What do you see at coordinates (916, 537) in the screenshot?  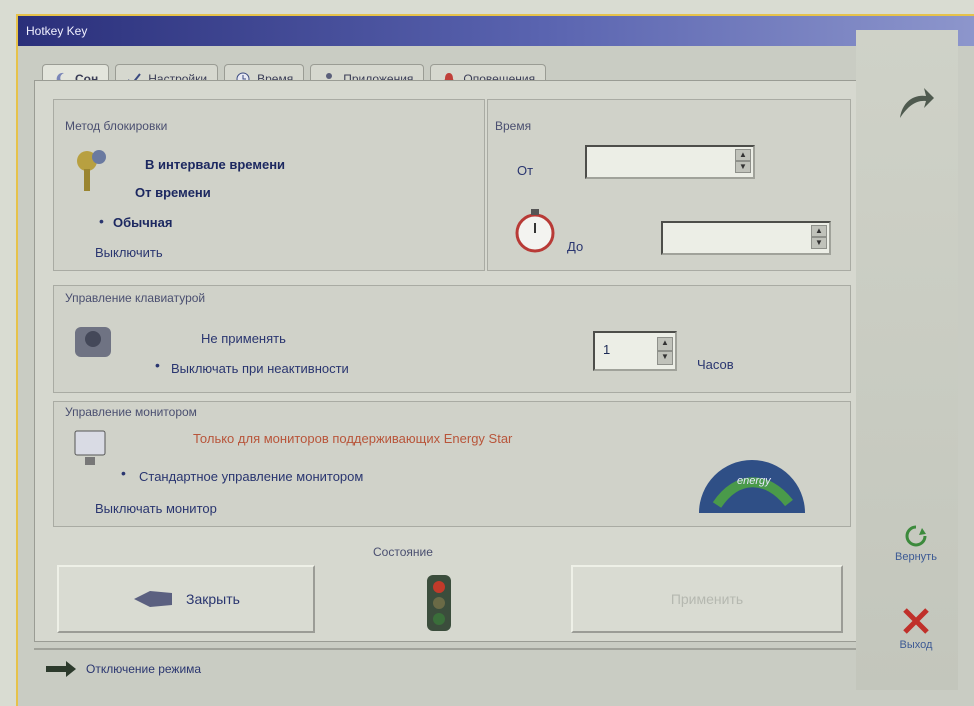 I see `refresh-icon` at bounding box center [916, 537].